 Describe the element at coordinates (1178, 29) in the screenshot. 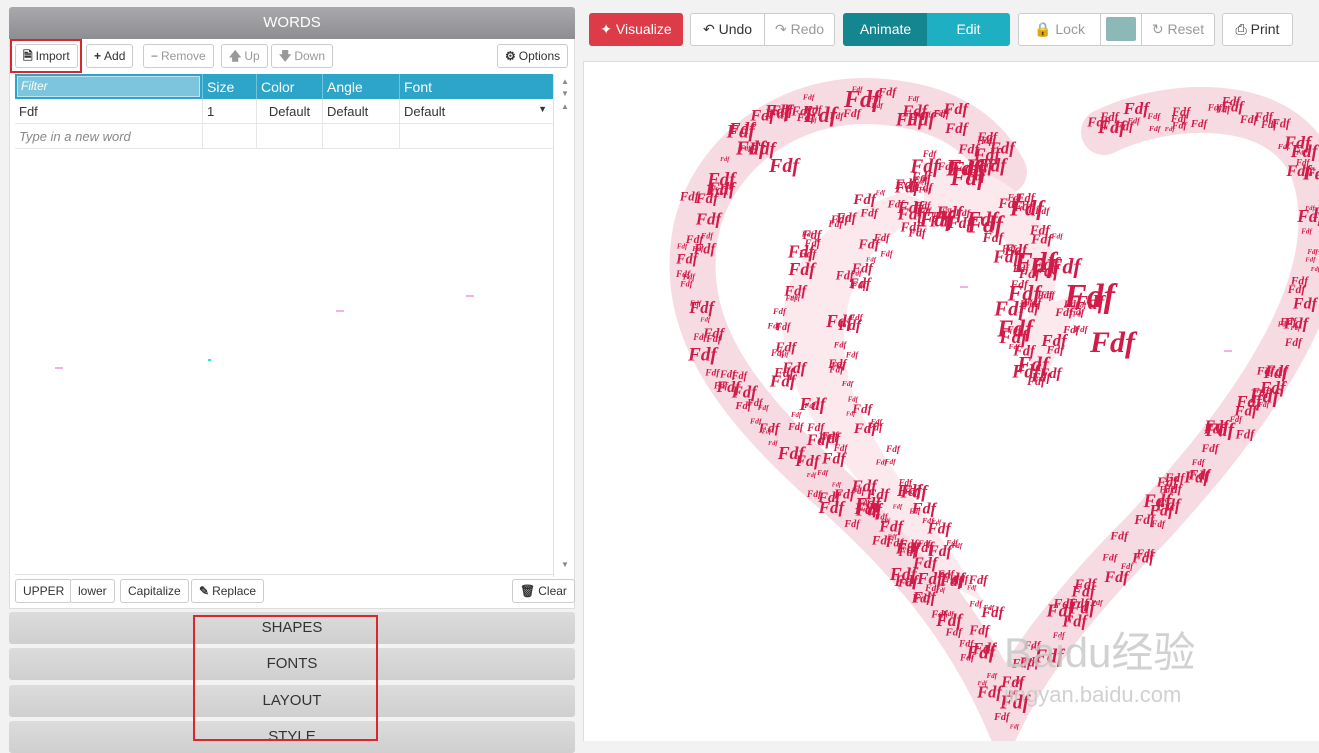

I see `reset-button: ↻ Reset` at that location.